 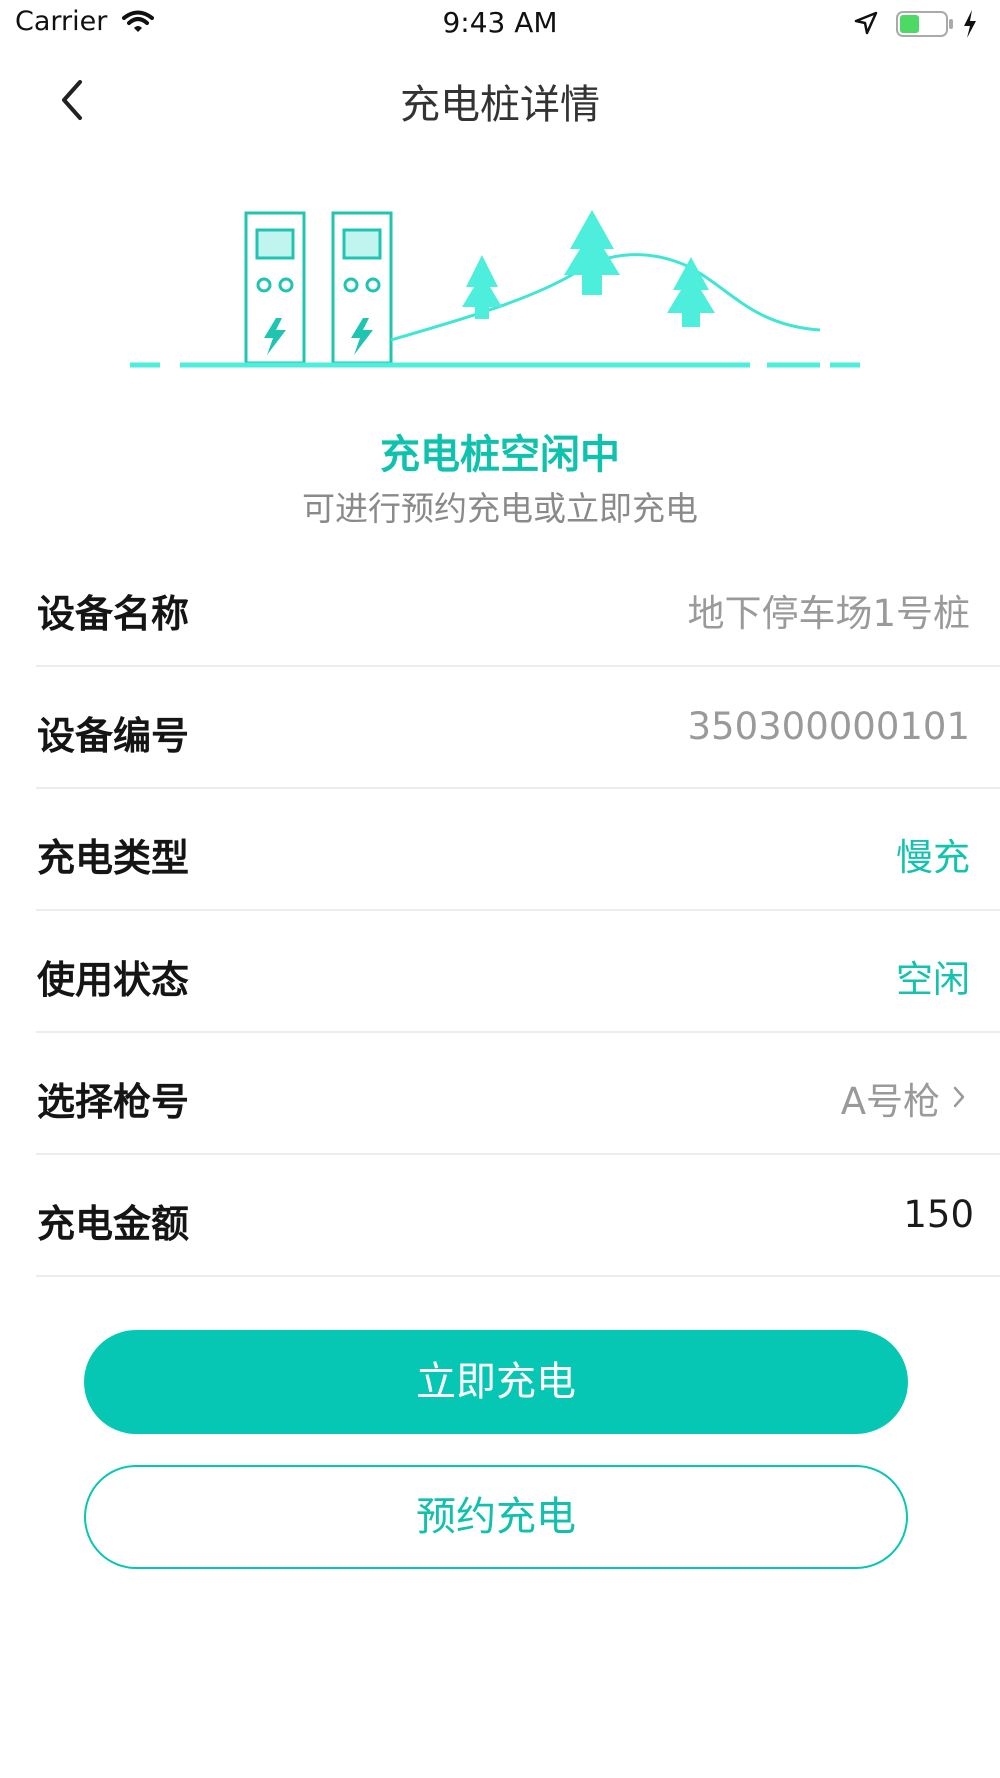 What do you see at coordinates (970, 24) in the screenshot?
I see `charging-bolt-icon` at bounding box center [970, 24].